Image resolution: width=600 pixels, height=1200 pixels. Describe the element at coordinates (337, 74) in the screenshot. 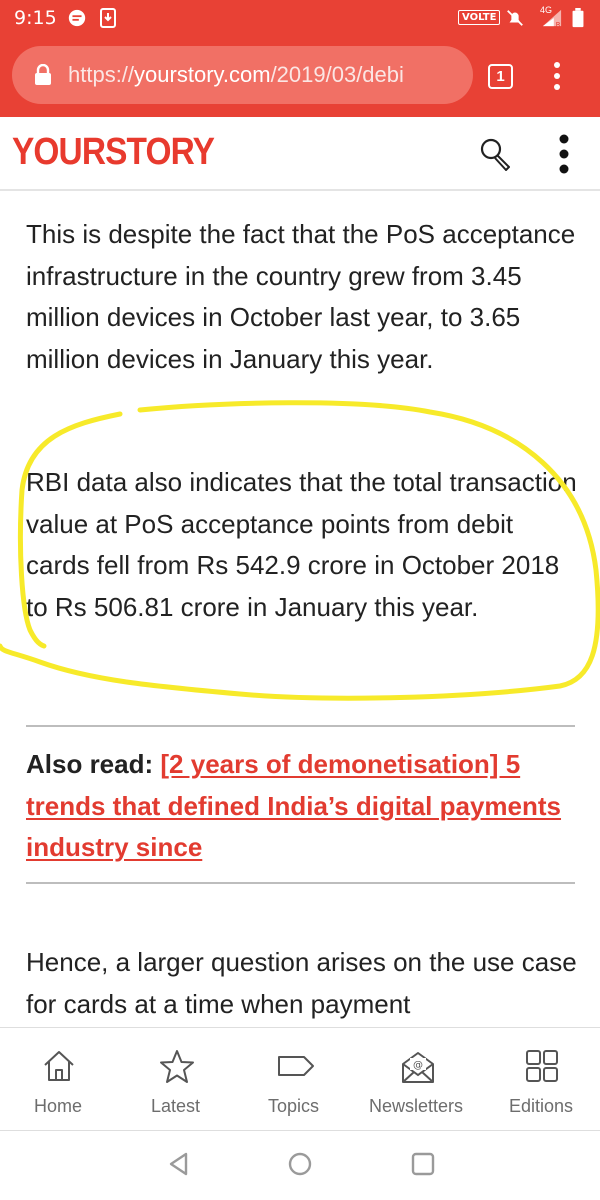

I see `url-path: /2019/03/debi` at that location.